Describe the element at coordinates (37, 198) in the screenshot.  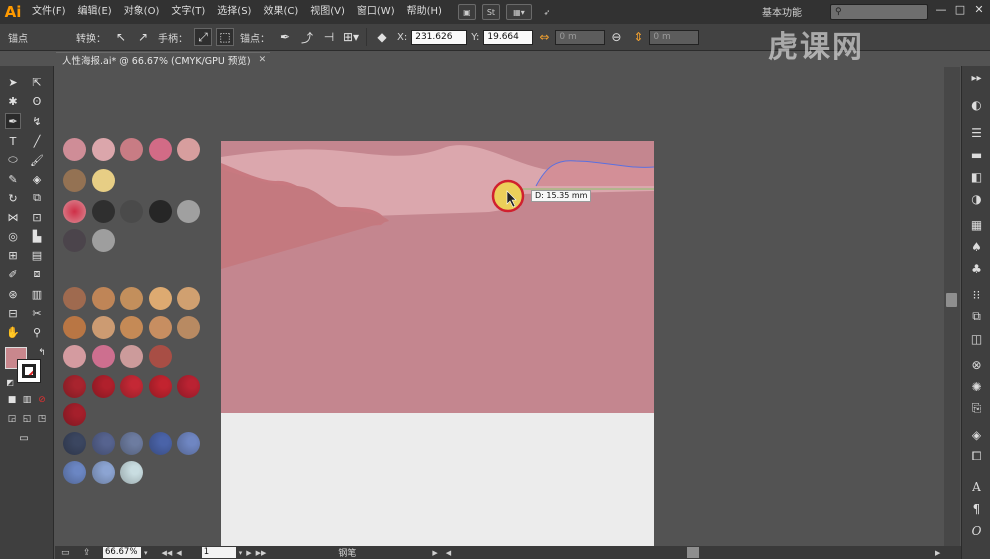
I see `scale-tool-icon: ⧉` at that location.